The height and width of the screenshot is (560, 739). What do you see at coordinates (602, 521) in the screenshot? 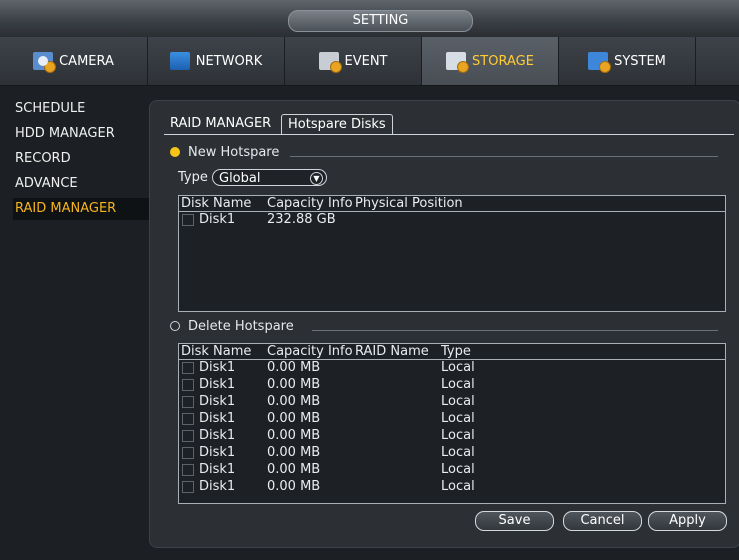
I see `cancel-button: Cancel` at bounding box center [602, 521].